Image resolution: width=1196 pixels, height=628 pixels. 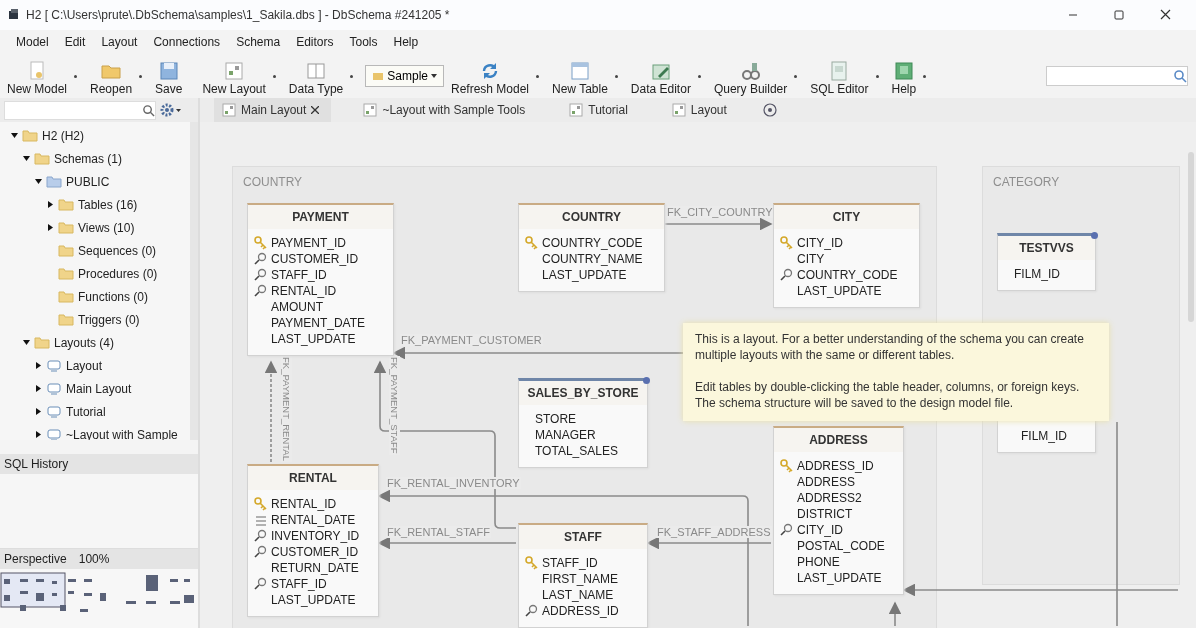 What do you see at coordinates (304, 504) in the screenshot?
I see `column-name: RENTAL_ID` at bounding box center [304, 504].